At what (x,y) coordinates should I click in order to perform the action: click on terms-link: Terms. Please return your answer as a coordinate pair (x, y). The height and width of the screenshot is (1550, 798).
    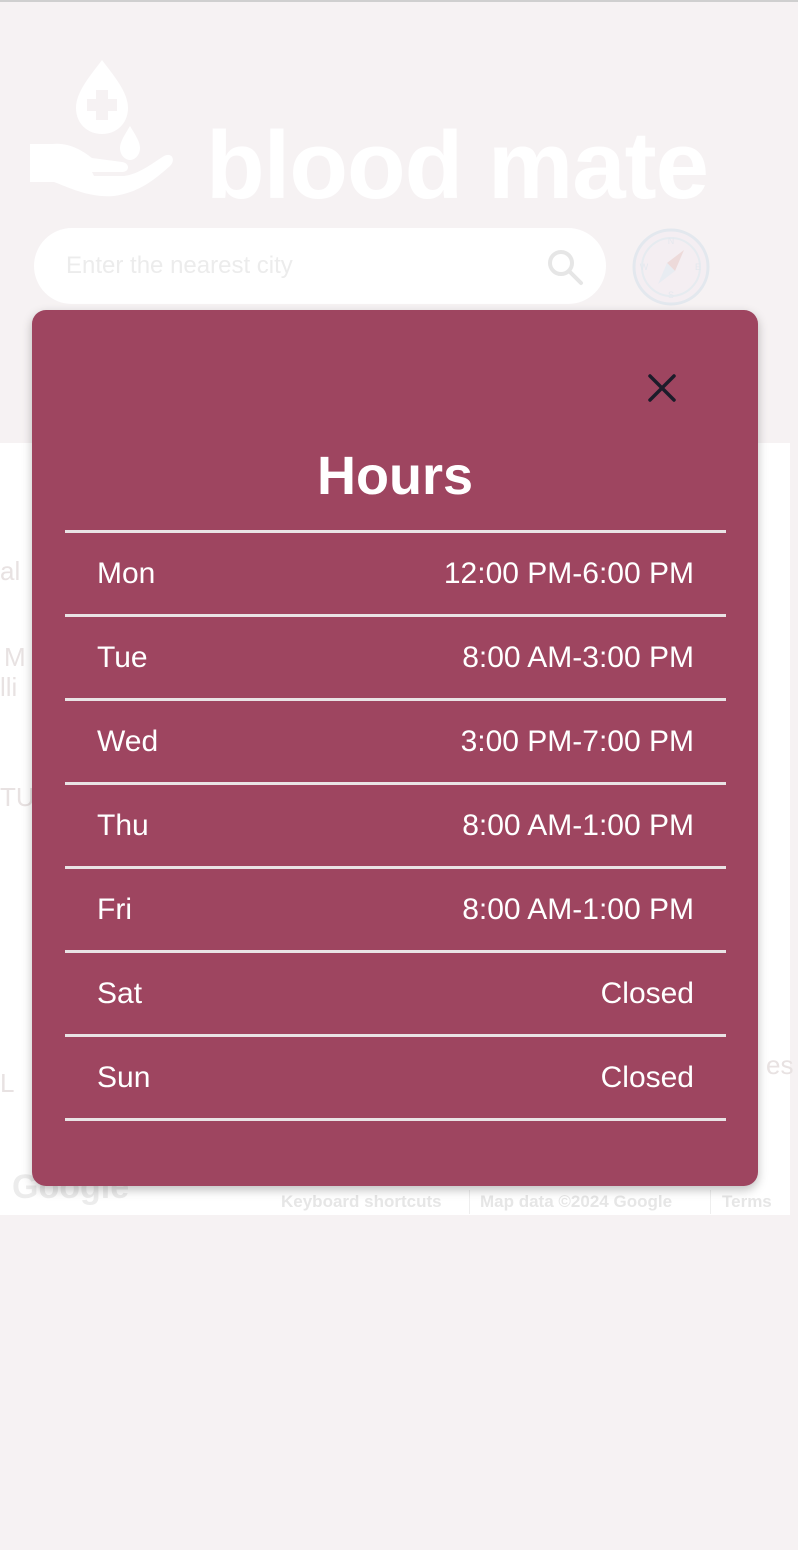
    Looking at the image, I should click on (747, 1203).